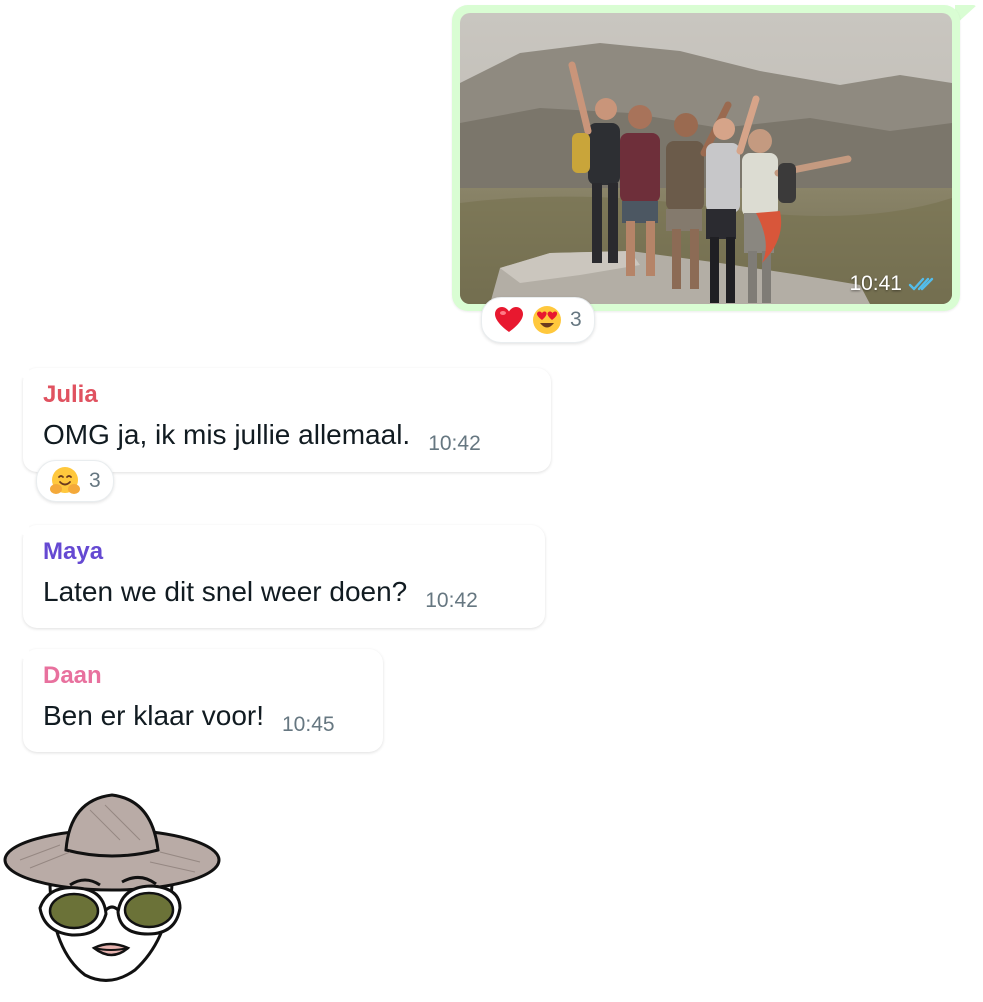 This screenshot has height=1002, width=983. Describe the element at coordinates (227, 434) in the screenshot. I see `message-text: OMG ja, ik mis jullie allemaal.` at that location.